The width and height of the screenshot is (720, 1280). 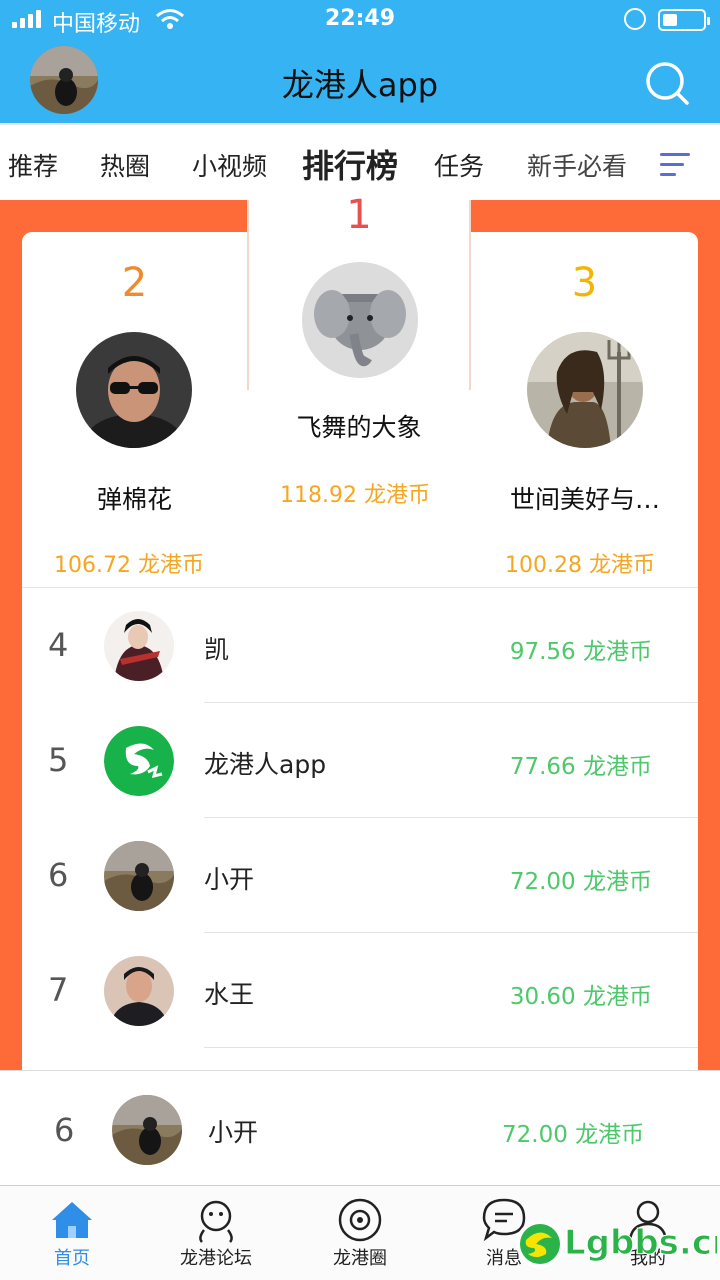 I want to click on status-bar: 中国移动 22:49, so click(x=360, y=20).